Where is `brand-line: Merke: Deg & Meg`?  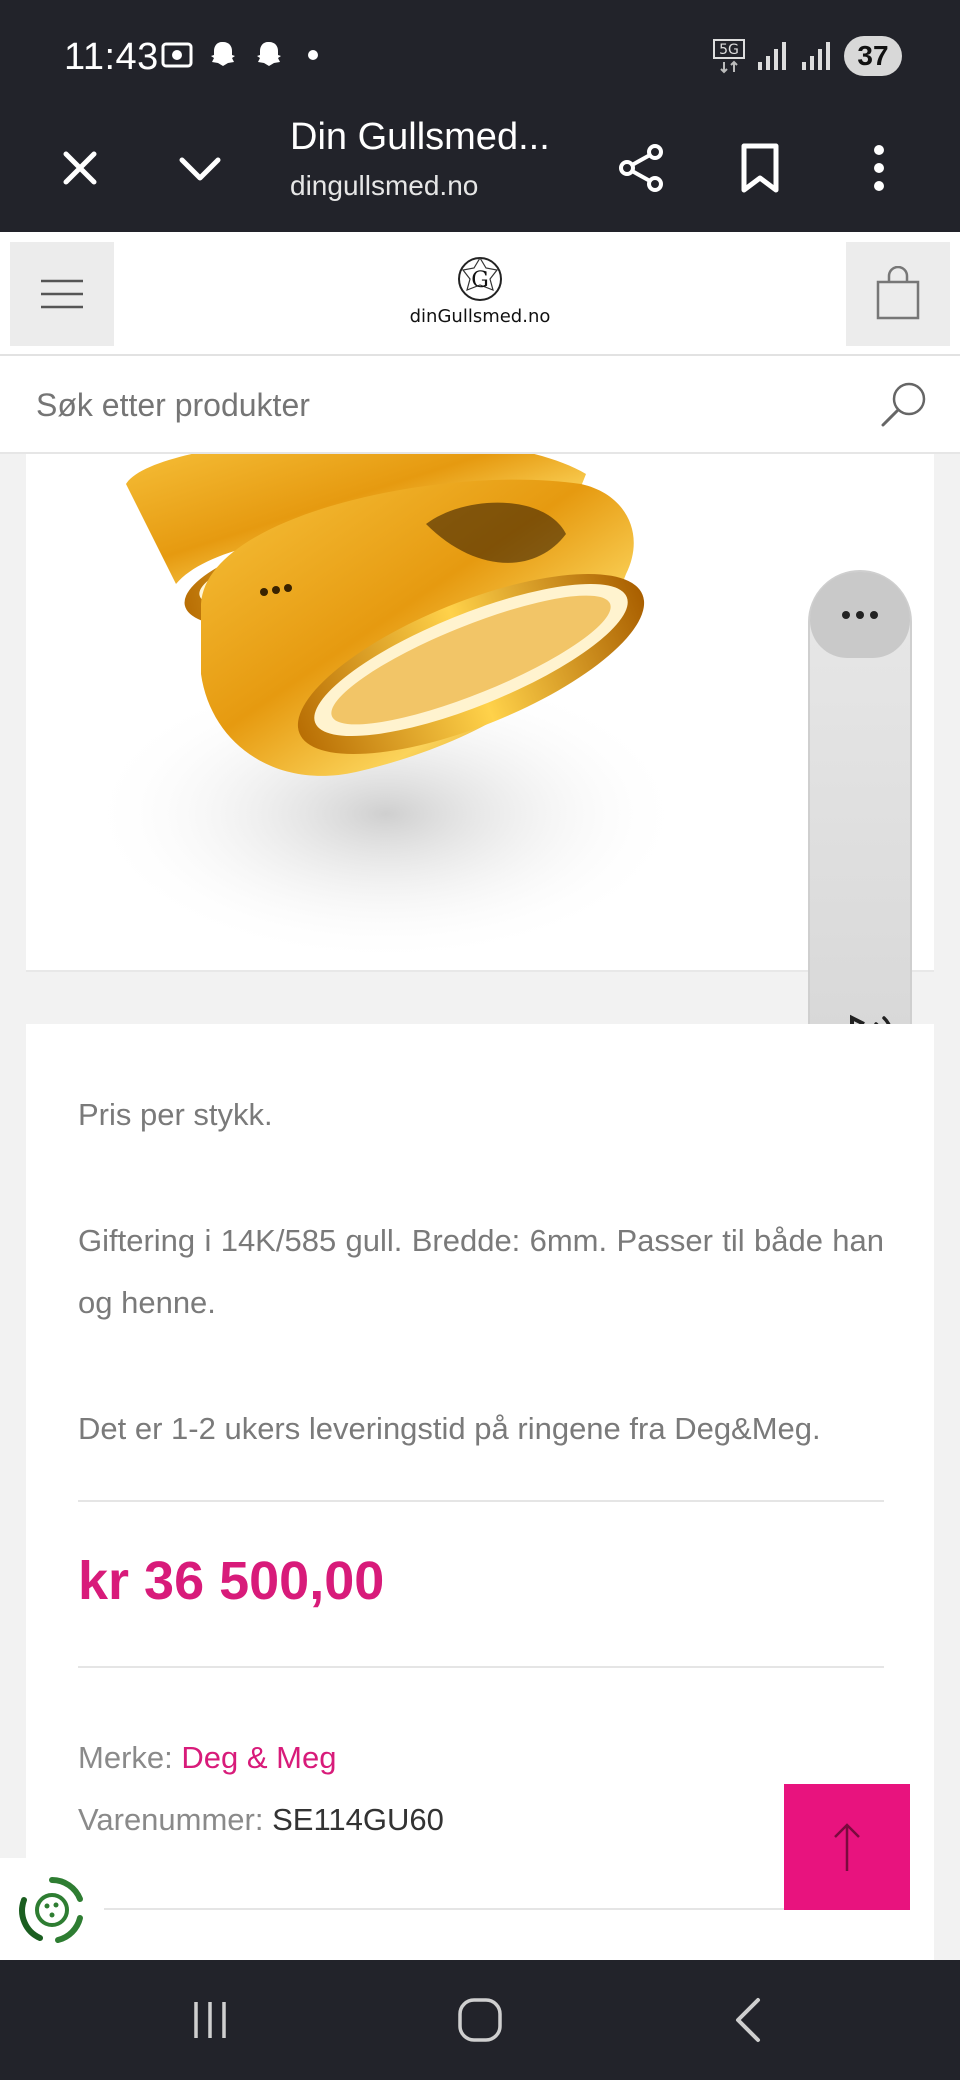
brand-line: Merke: Deg & Meg is located at coordinates (207, 1758).